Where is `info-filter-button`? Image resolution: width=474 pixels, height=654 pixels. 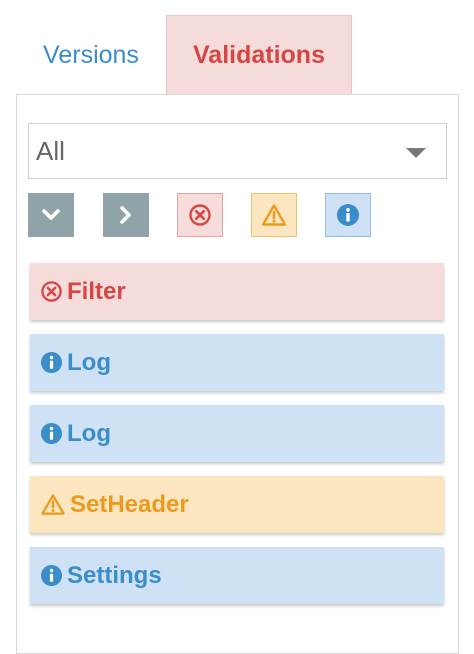
info-filter-button is located at coordinates (348, 215).